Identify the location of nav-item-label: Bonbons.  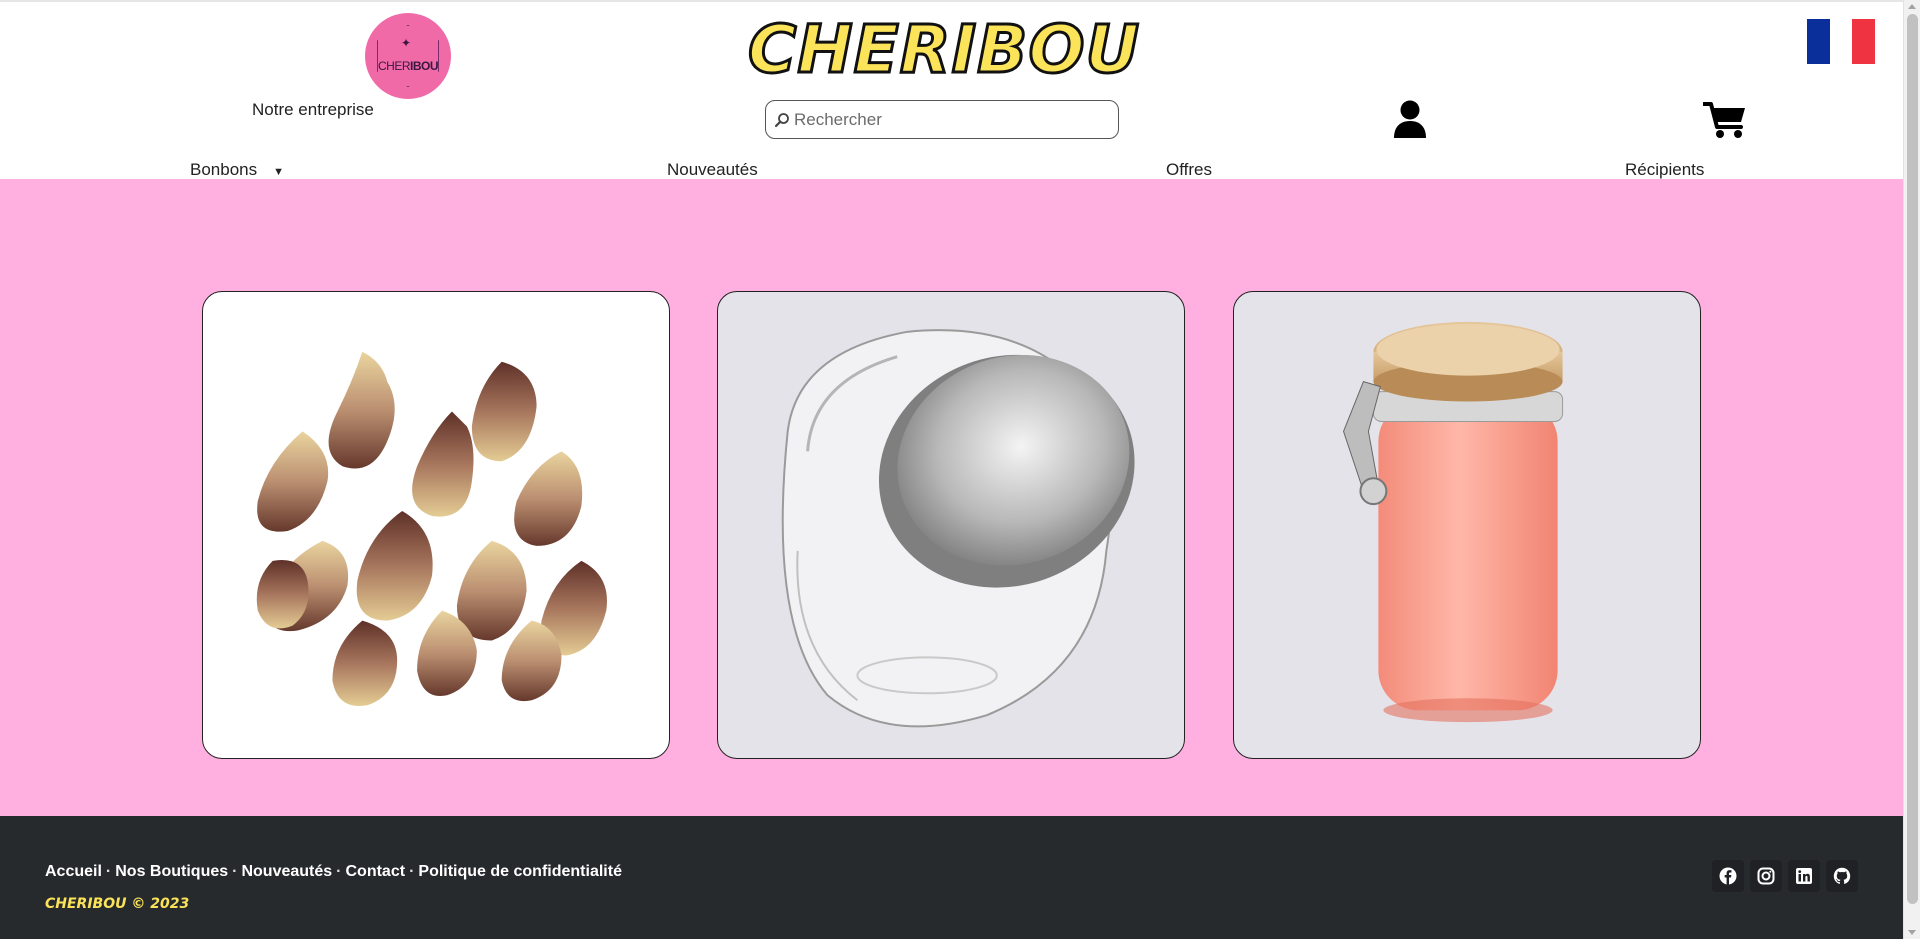
(224, 169).